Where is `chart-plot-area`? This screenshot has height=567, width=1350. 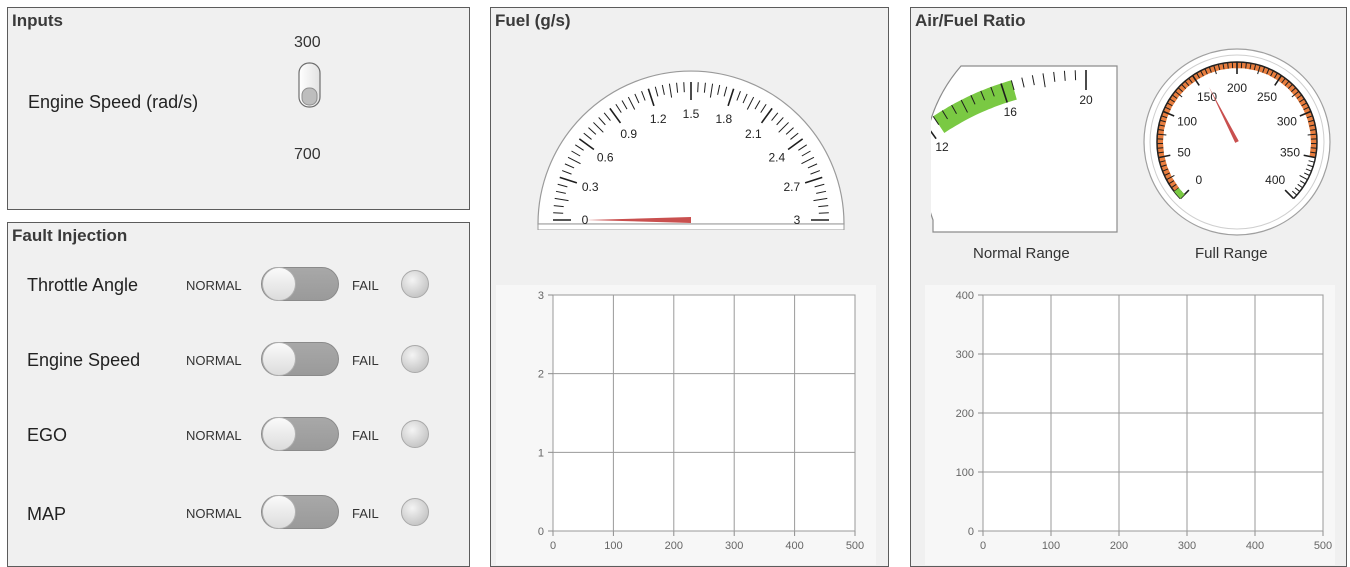 chart-plot-area is located at coordinates (704, 413).